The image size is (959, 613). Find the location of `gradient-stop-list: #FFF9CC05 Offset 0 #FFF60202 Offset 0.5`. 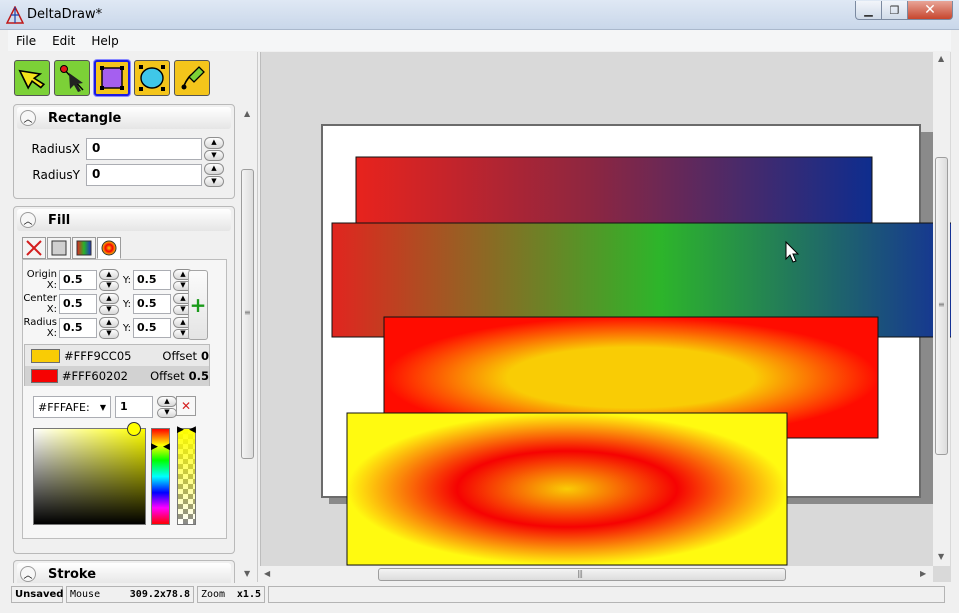

gradient-stop-list: #FFF9CC05 Offset 0 #FFF60202 Offset 0.5 is located at coordinates (117, 365).